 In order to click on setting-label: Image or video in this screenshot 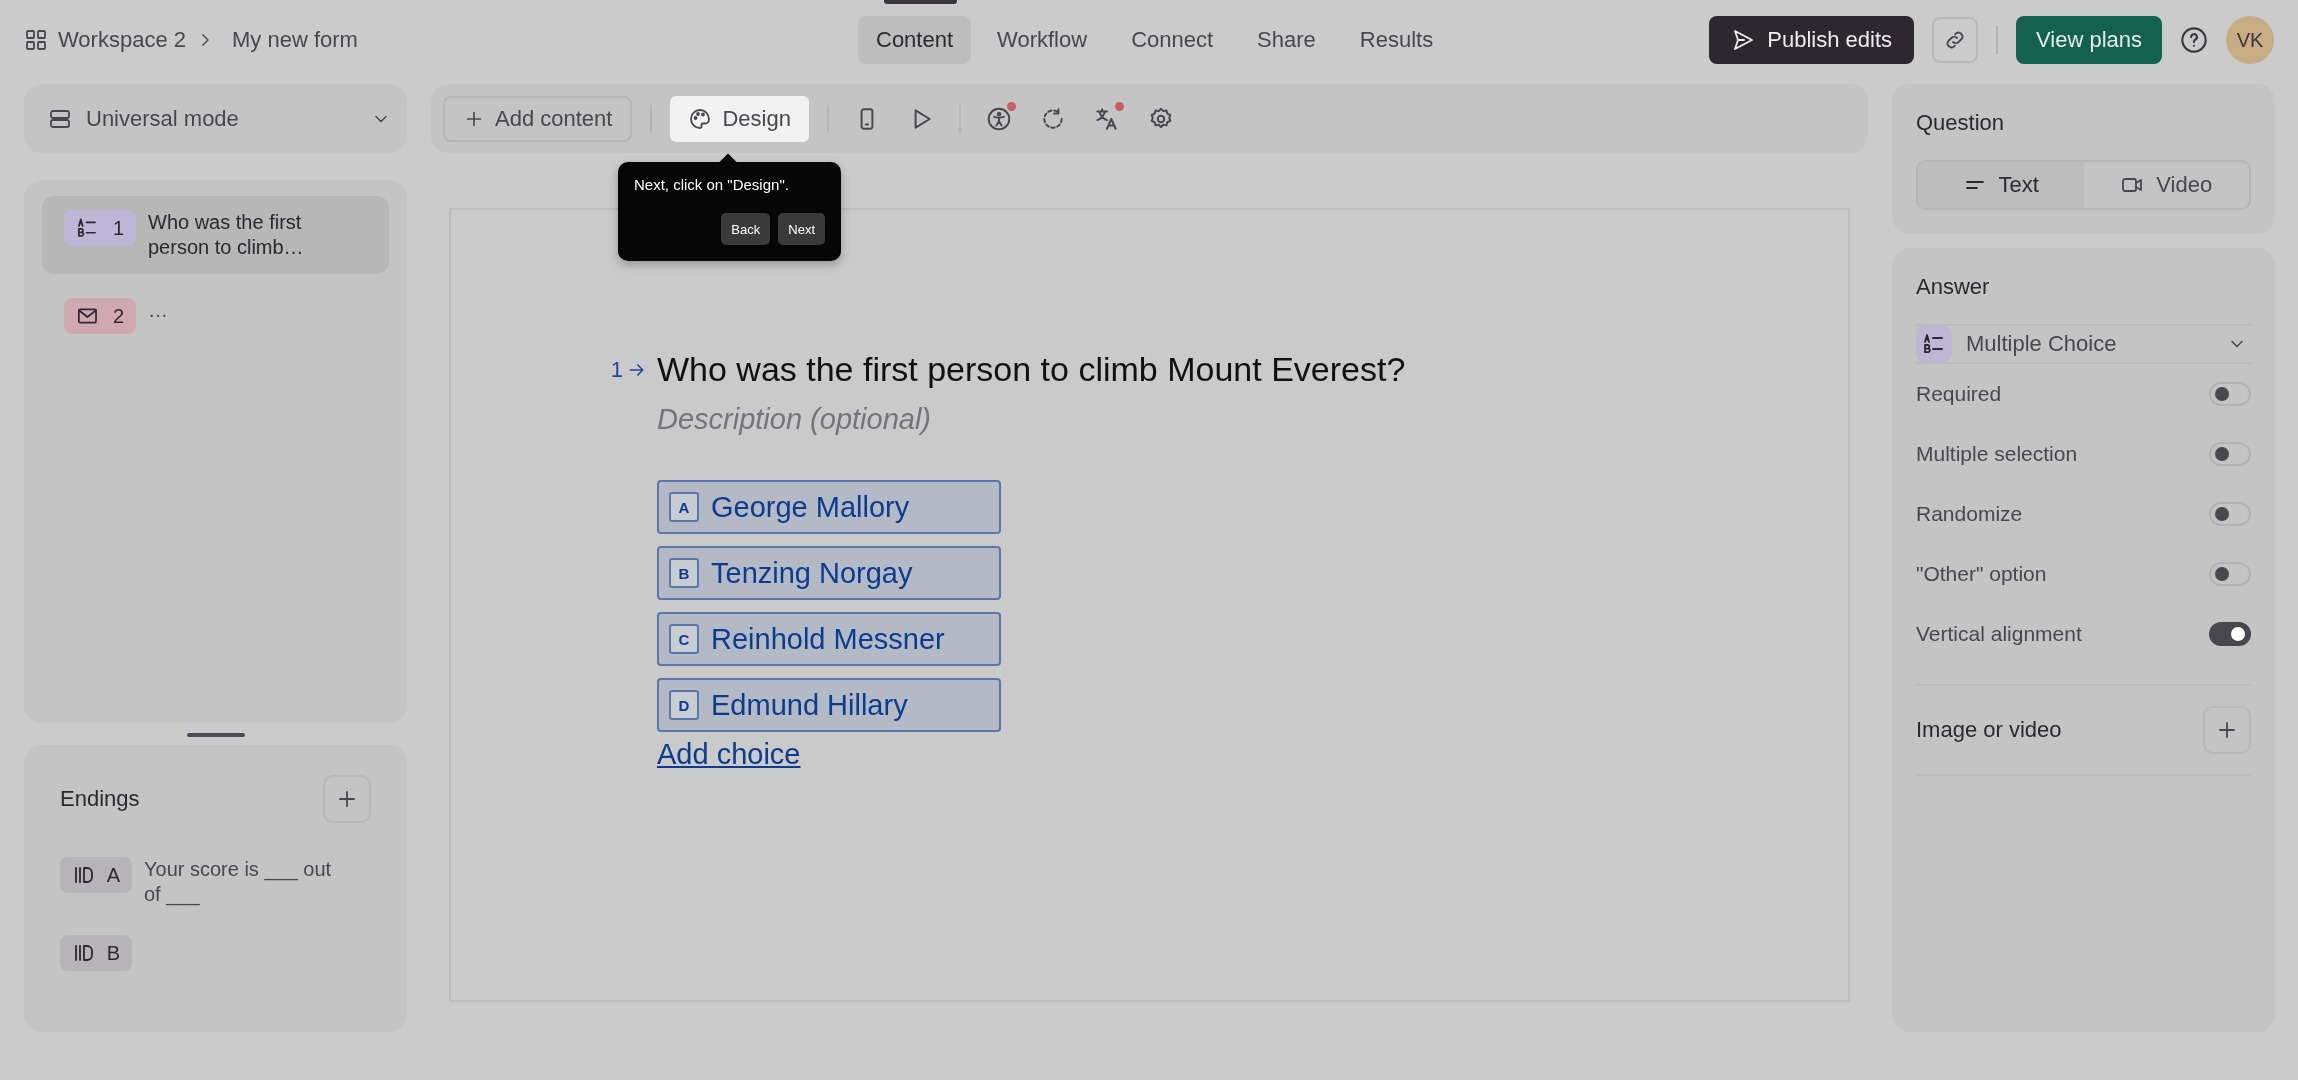, I will do `click(1989, 730)`.